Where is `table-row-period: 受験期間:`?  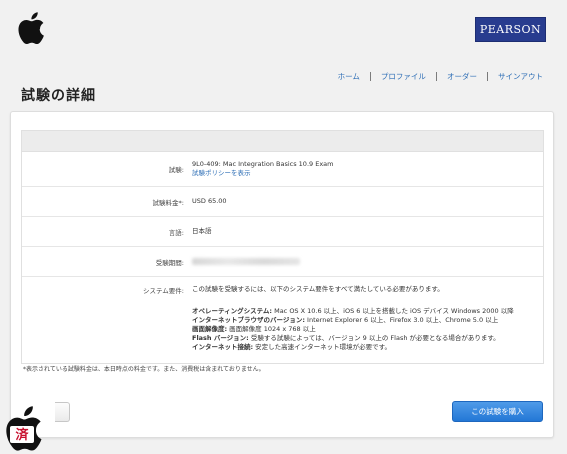 table-row-period: 受験期間: is located at coordinates (282, 262).